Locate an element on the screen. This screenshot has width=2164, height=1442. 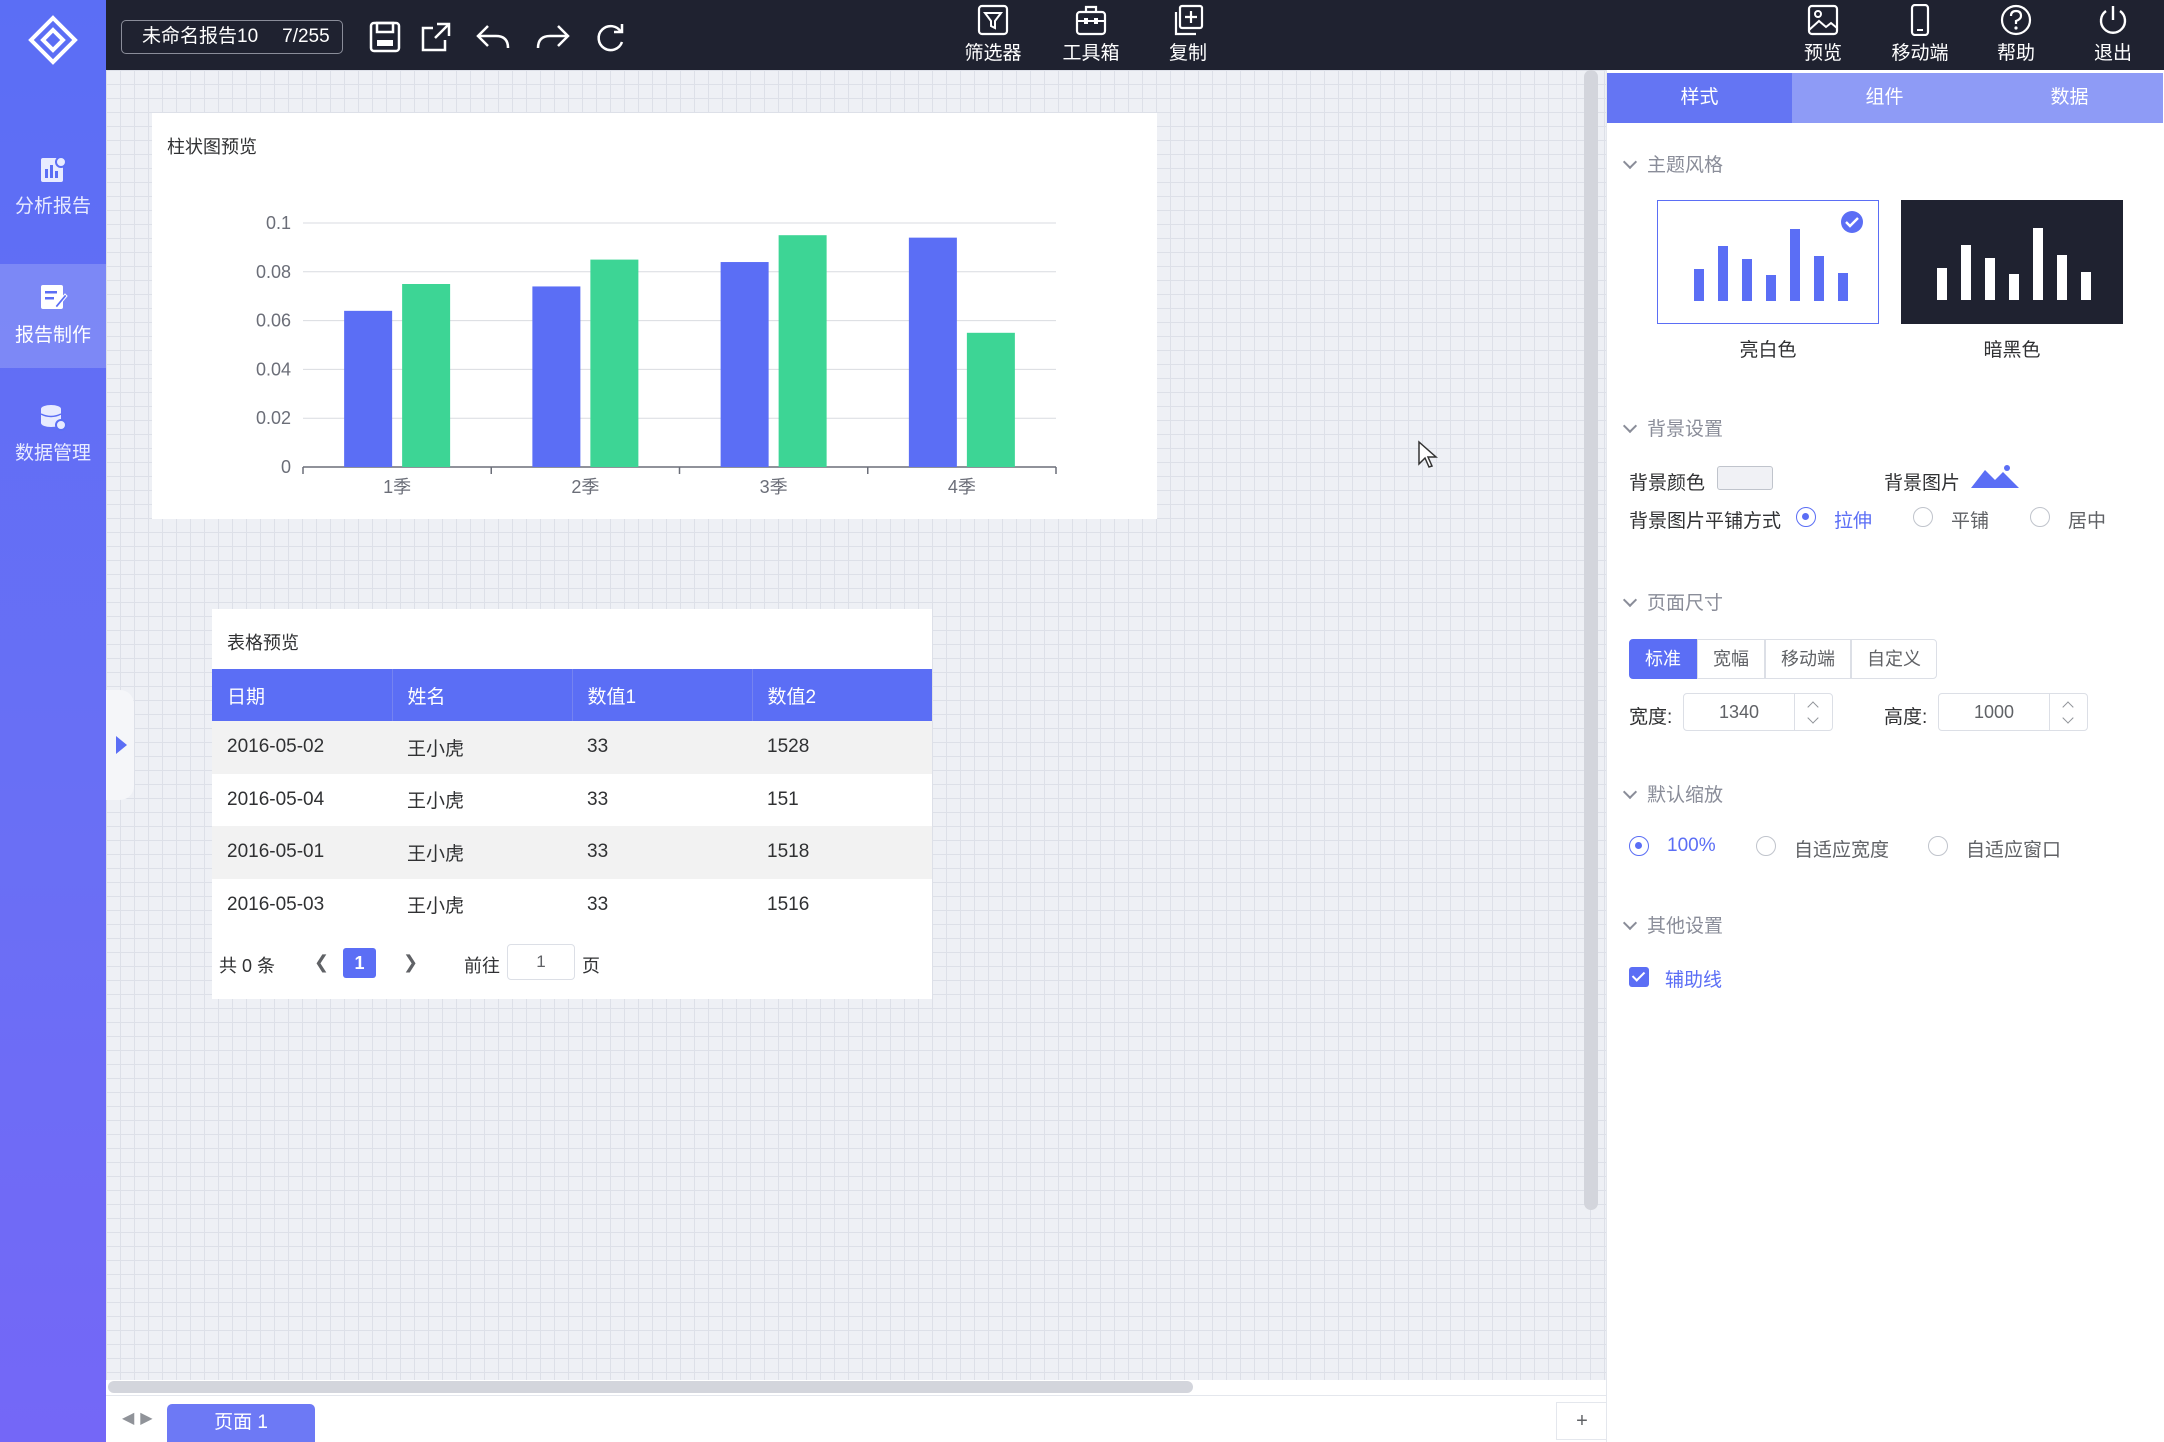
size-custom-button: 自定义 is located at coordinates (1894, 659).